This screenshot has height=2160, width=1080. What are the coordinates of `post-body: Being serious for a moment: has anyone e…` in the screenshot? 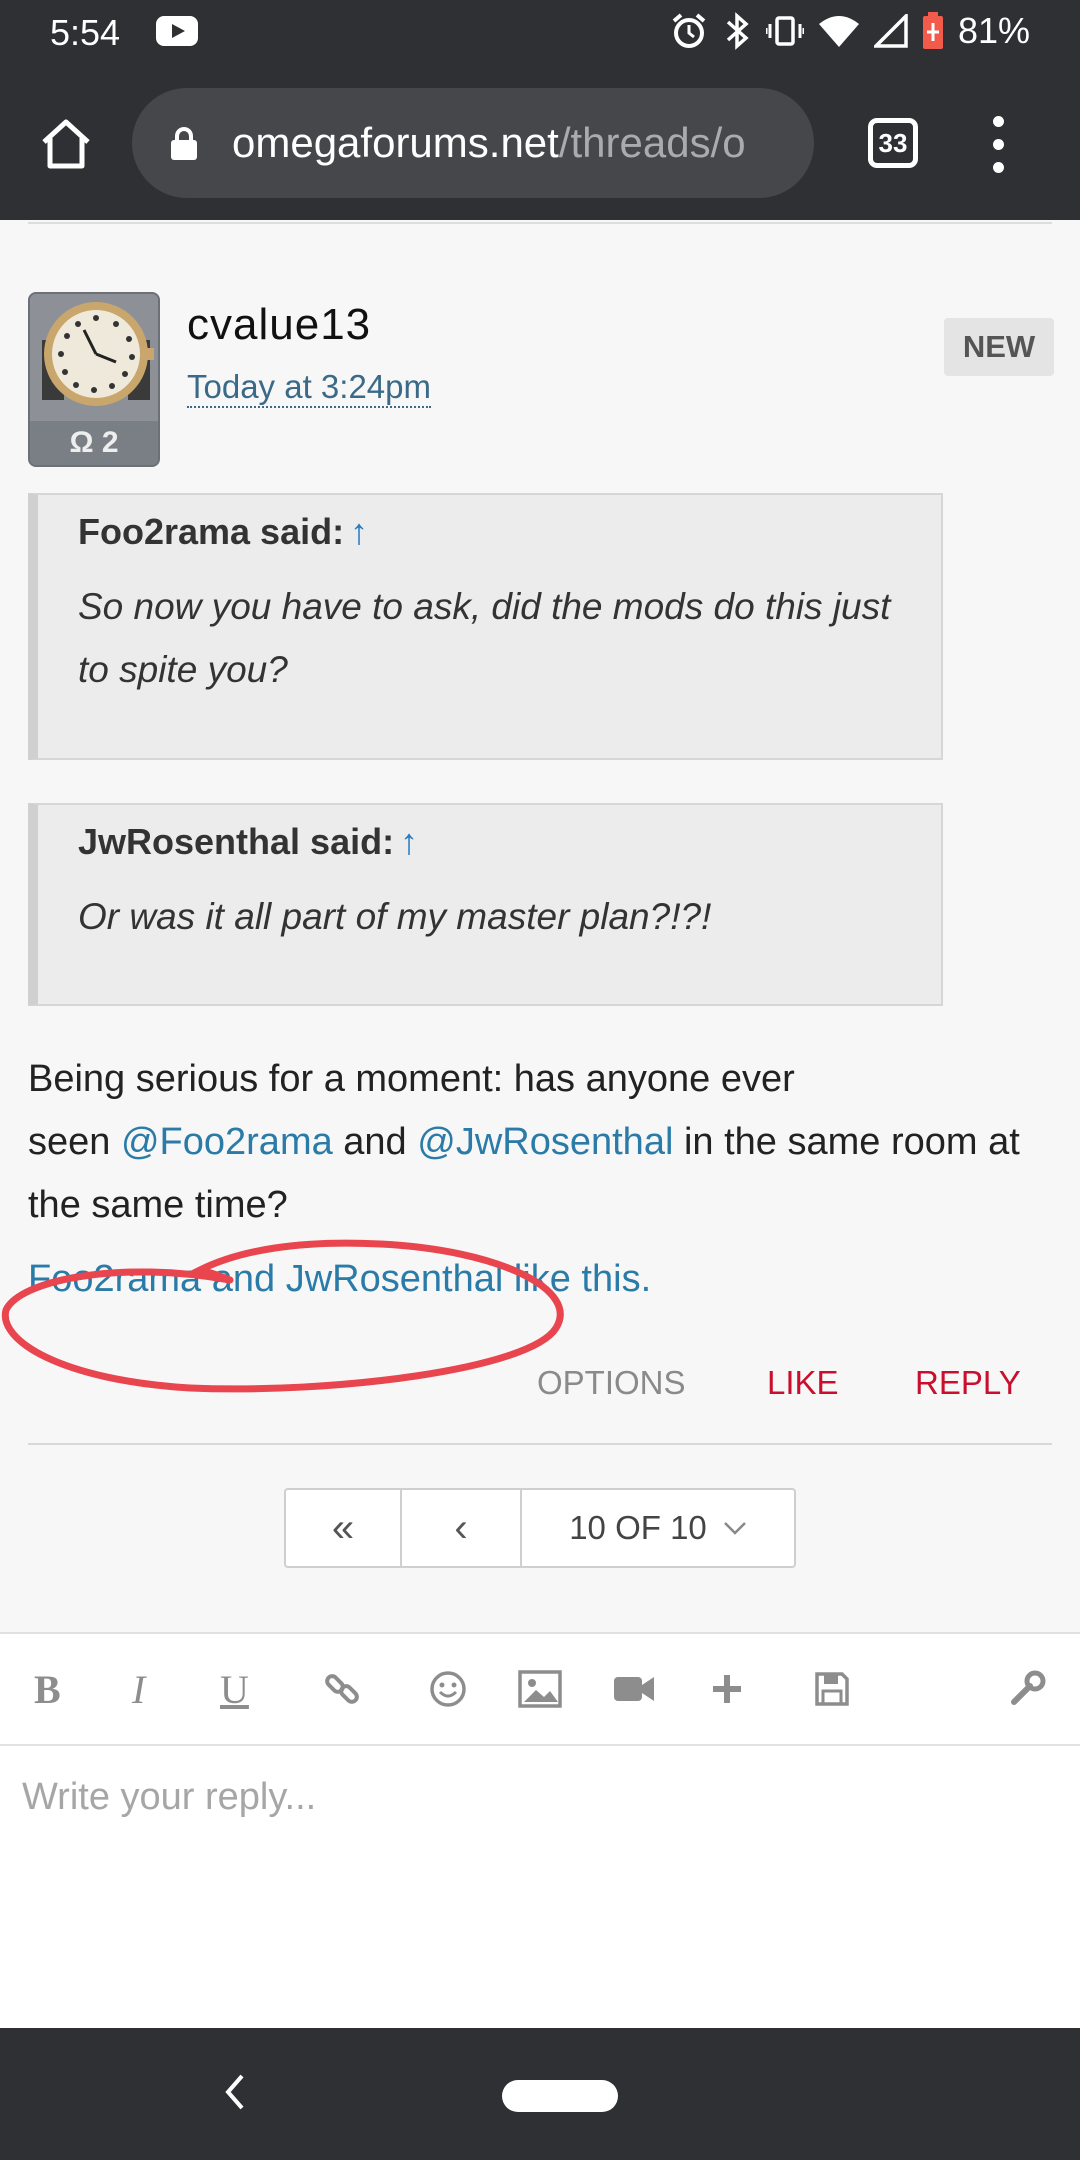 It's located at (528, 1142).